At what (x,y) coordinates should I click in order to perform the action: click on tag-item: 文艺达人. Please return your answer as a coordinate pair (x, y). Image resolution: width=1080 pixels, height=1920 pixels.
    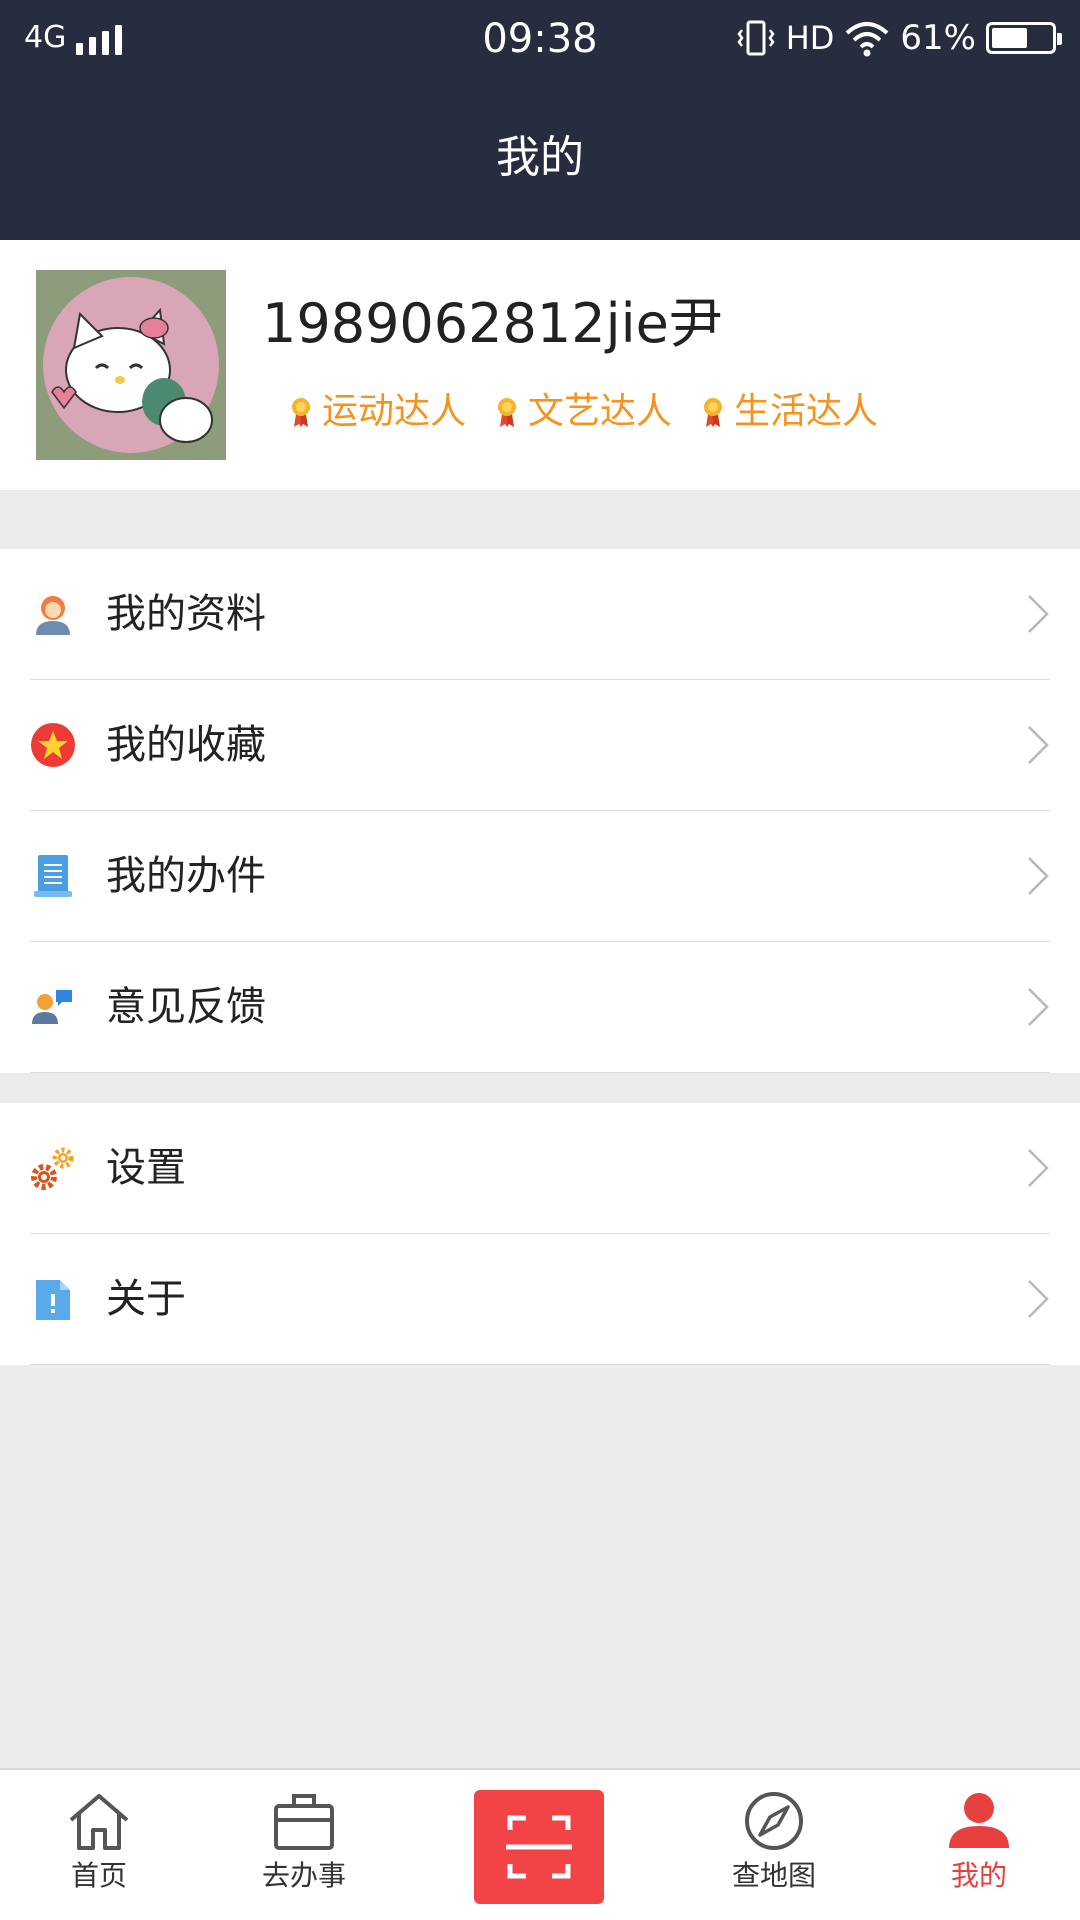
    Looking at the image, I should click on (584, 412).